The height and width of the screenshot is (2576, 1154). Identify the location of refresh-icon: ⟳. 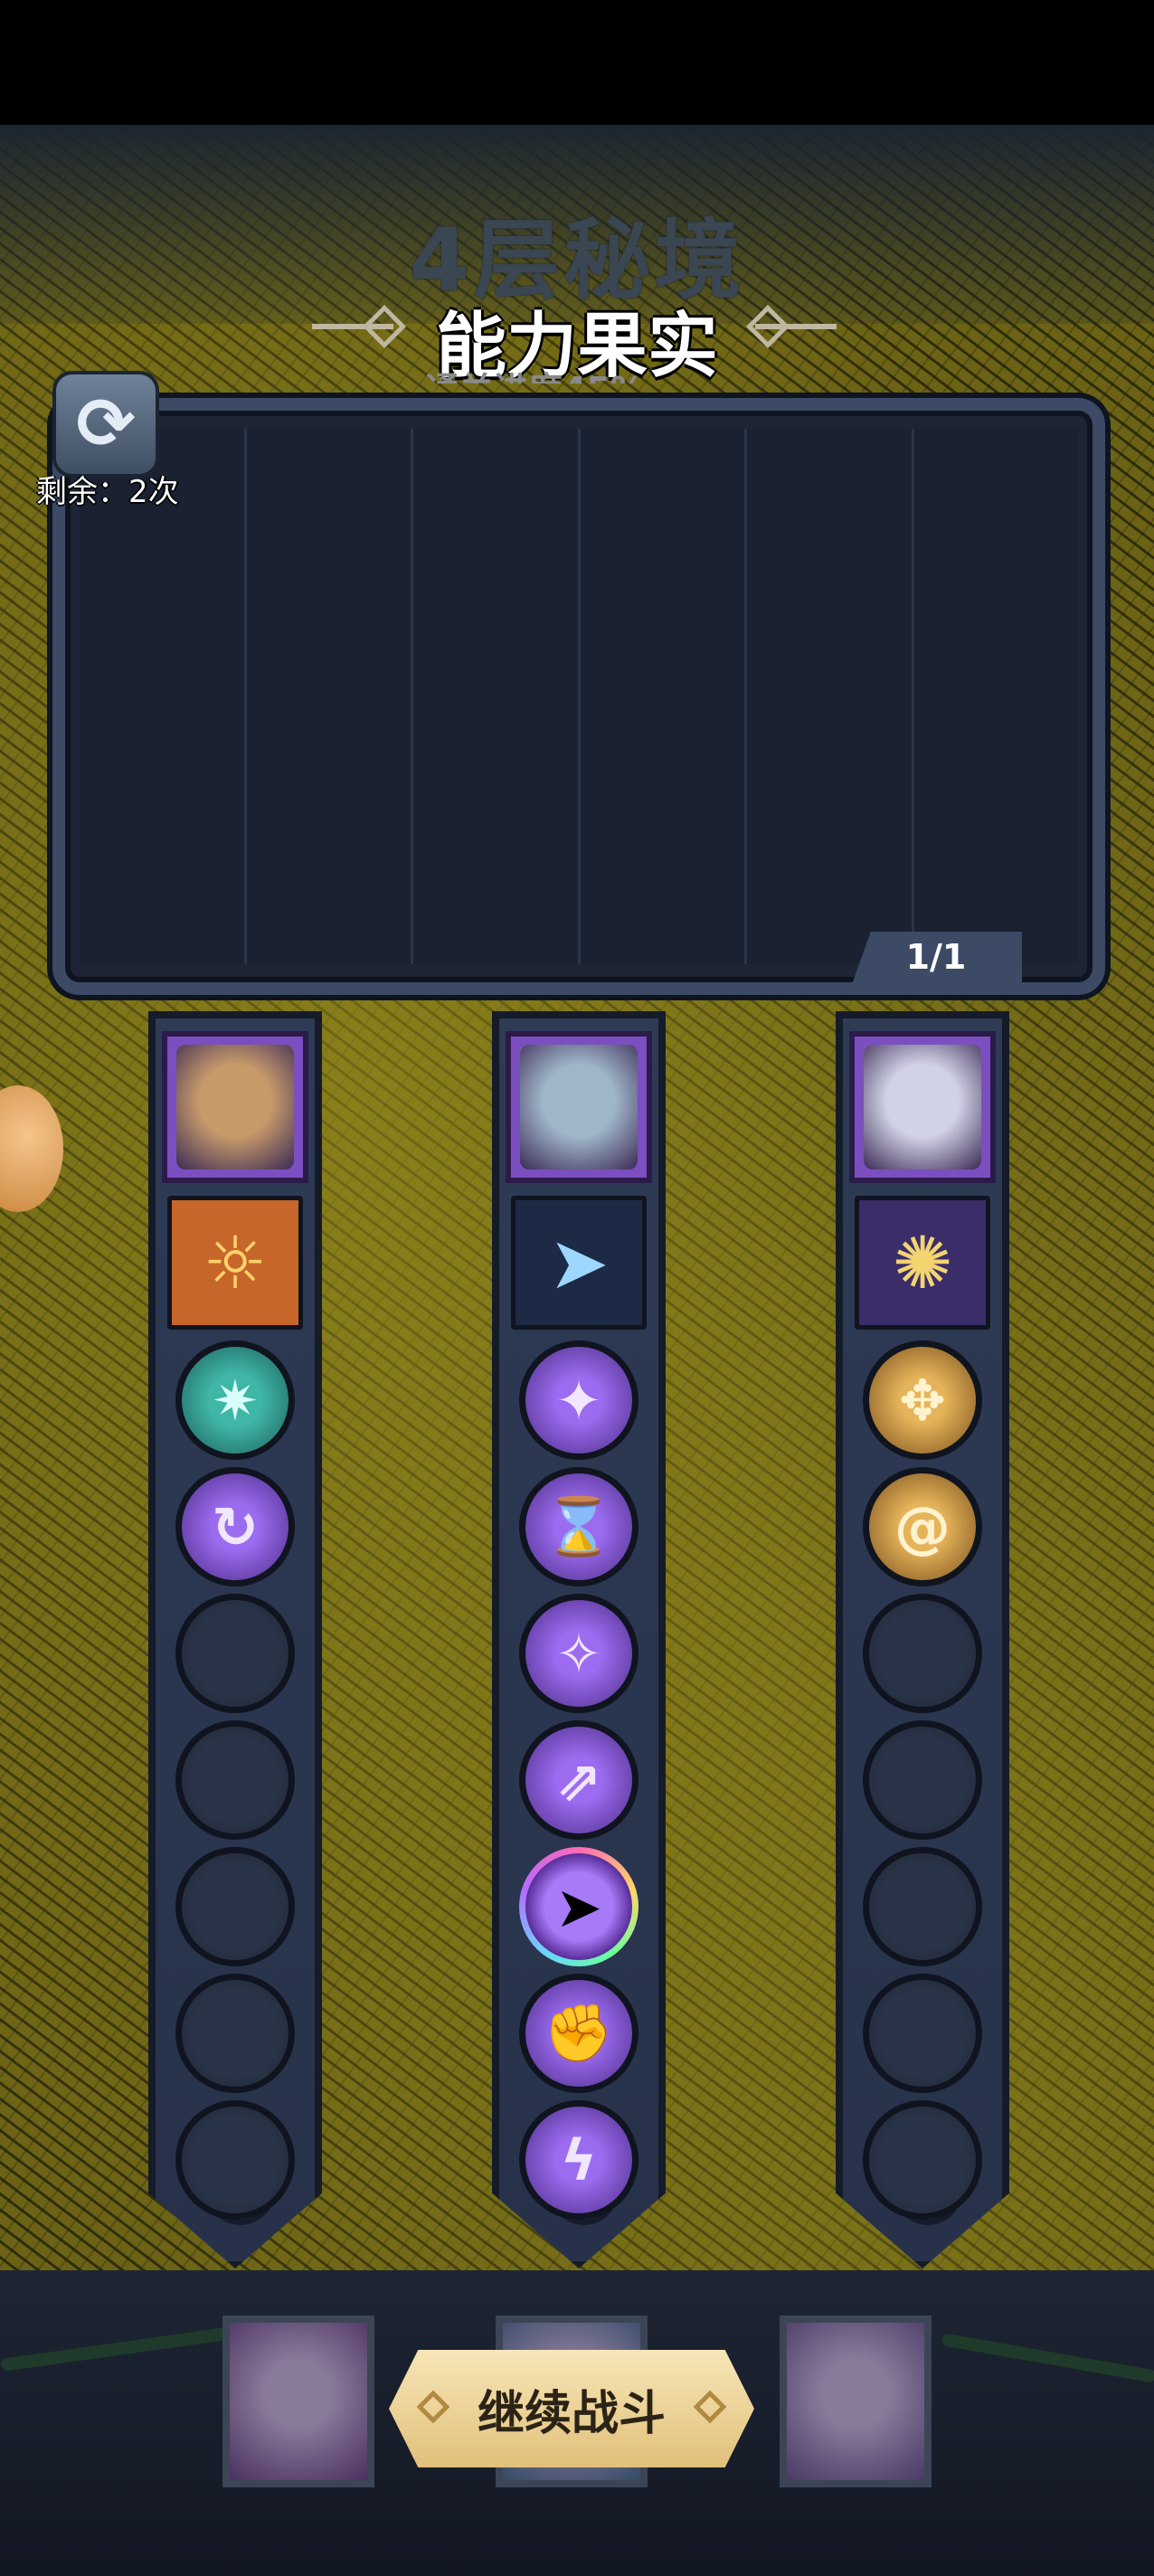
(106, 424).